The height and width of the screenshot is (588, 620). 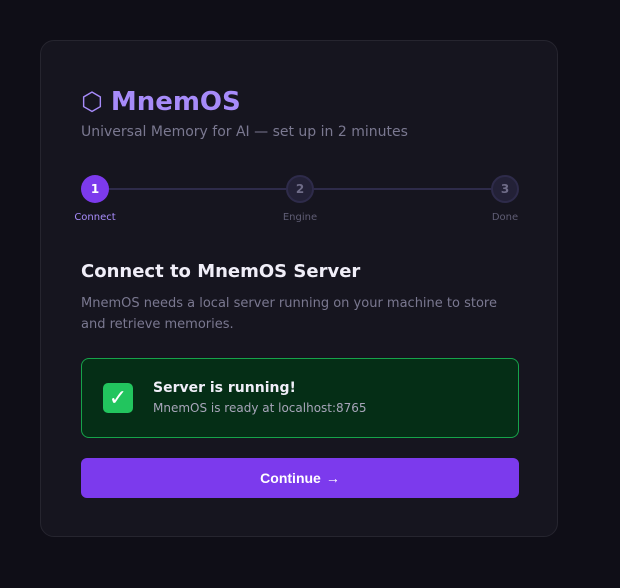 What do you see at coordinates (224, 388) in the screenshot?
I see `status-title: Server is running!` at bounding box center [224, 388].